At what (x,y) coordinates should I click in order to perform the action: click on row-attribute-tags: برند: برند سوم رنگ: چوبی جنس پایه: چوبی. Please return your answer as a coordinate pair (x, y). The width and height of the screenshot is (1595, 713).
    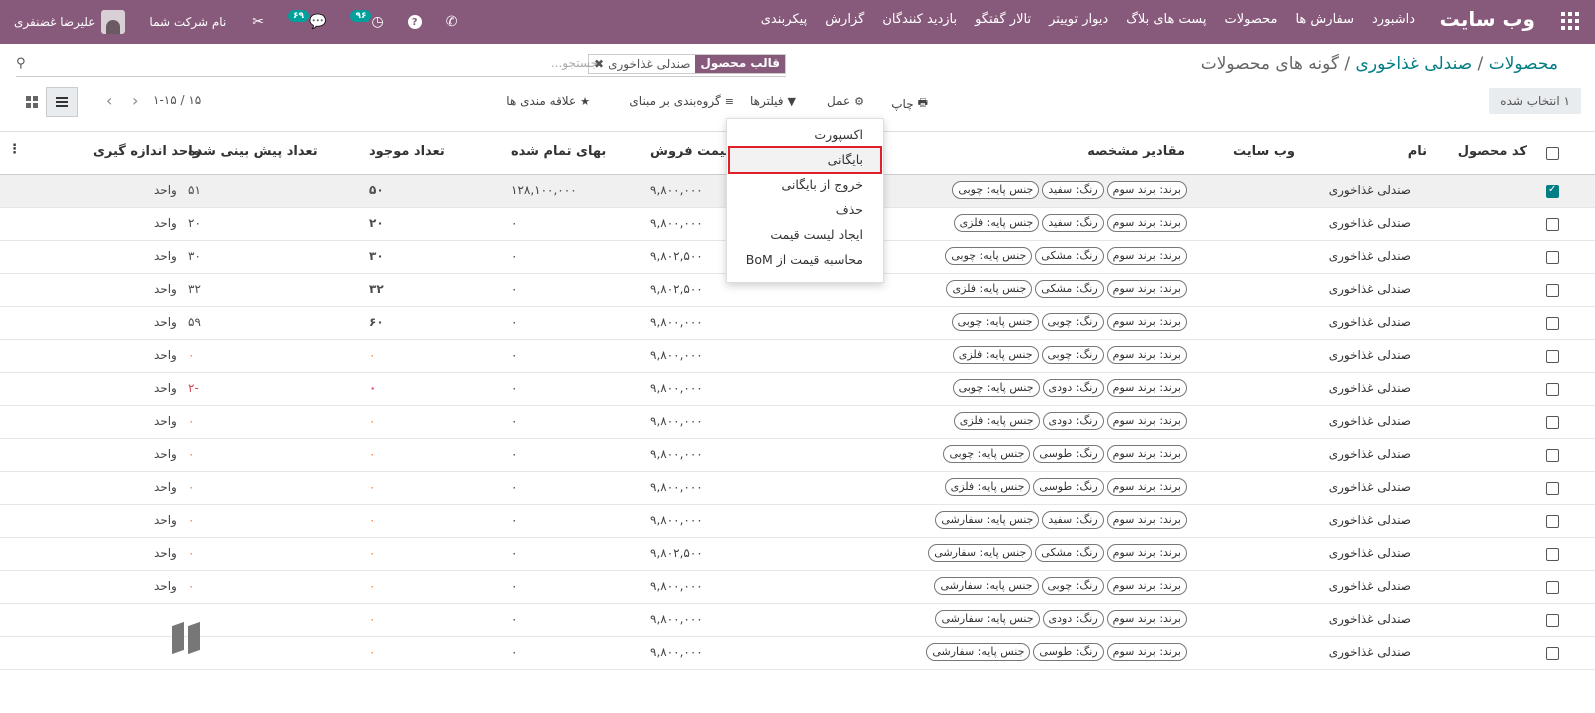
    Looking at the image, I should click on (1069, 322).